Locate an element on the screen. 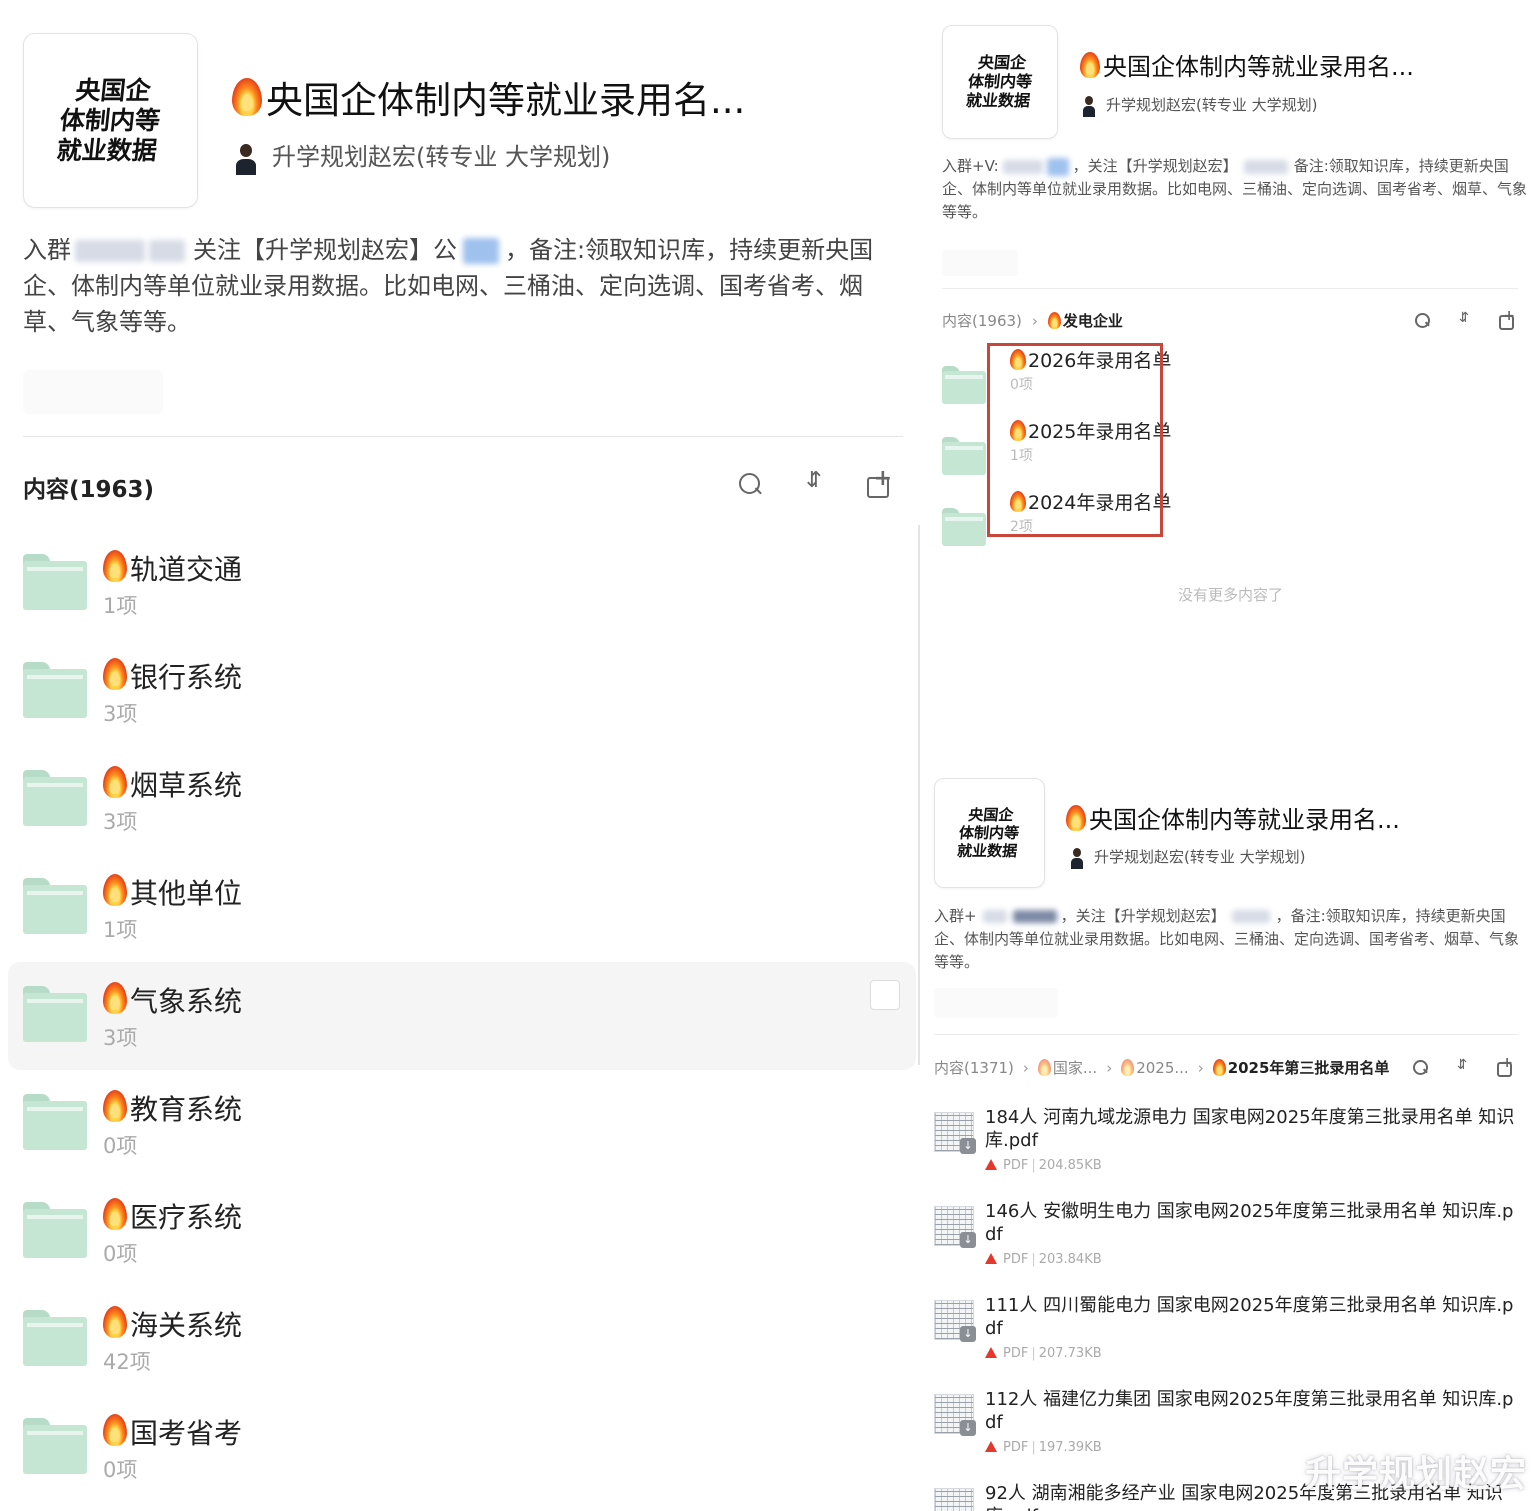 The width and height of the screenshot is (1539, 1511). watermark: 升学规划赵宏 is located at coordinates (1415, 1474).